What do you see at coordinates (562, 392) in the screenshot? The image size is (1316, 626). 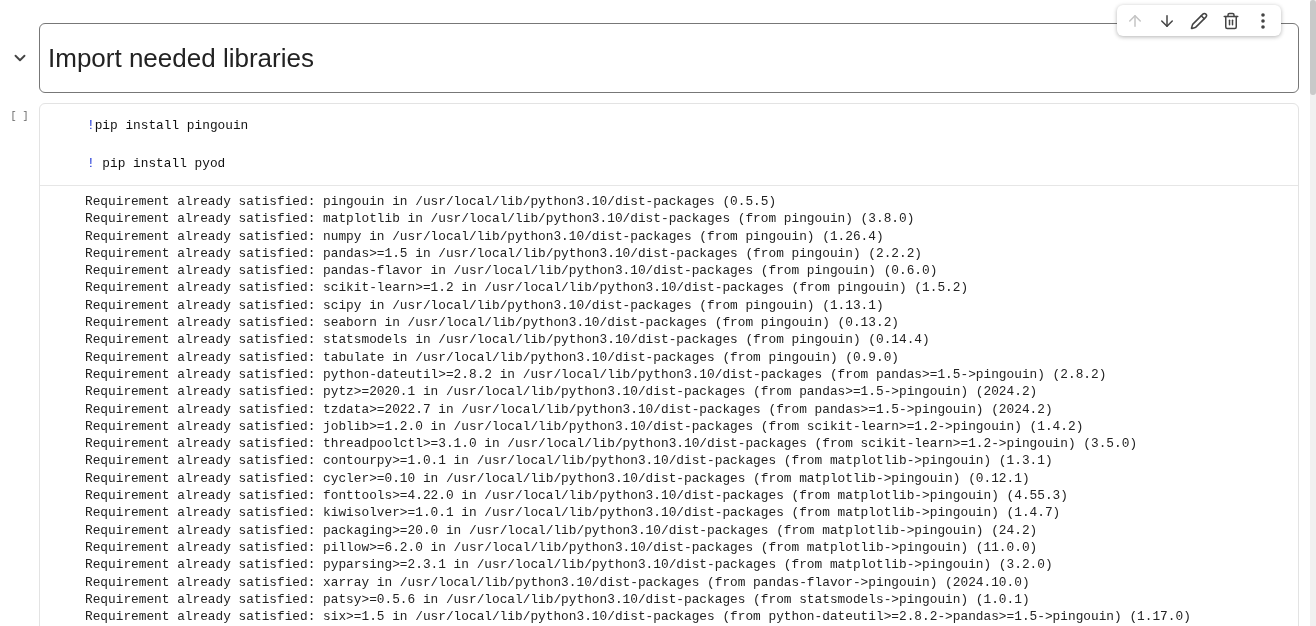 I see `output-line: Requirement already satisfied: pytz>=2020.1 in /usr/local/lib/python3.10/dist-packages (from pandas>=1.5->pingouin) (2024.2)` at bounding box center [562, 392].